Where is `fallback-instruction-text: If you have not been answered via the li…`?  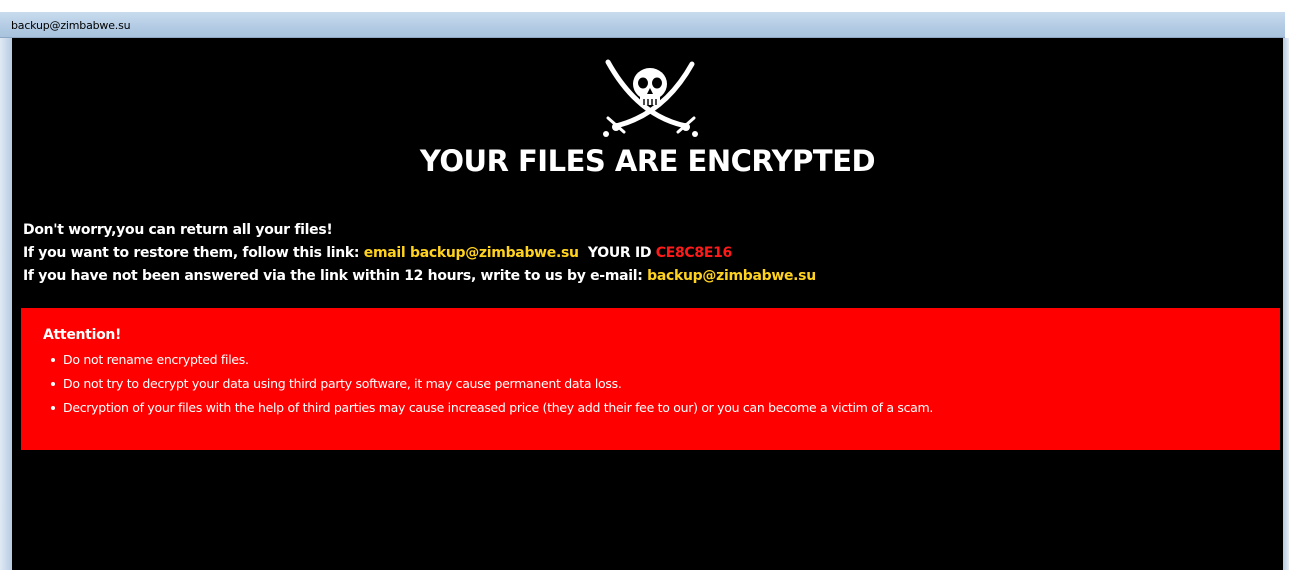 fallback-instruction-text: If you have not been answered via the li… is located at coordinates (335, 276).